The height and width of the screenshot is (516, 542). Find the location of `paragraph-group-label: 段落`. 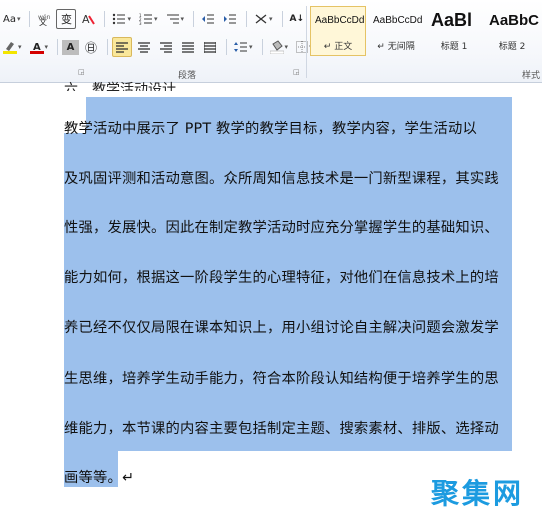

paragraph-group-label: 段落 is located at coordinates (187, 76).